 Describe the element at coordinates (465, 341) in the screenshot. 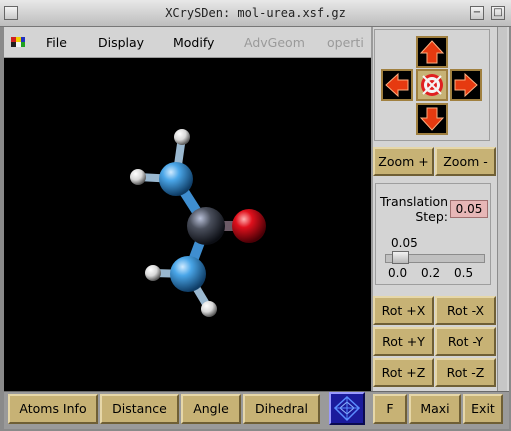

I see `rot-minus-y-button: Rot -Y` at that location.